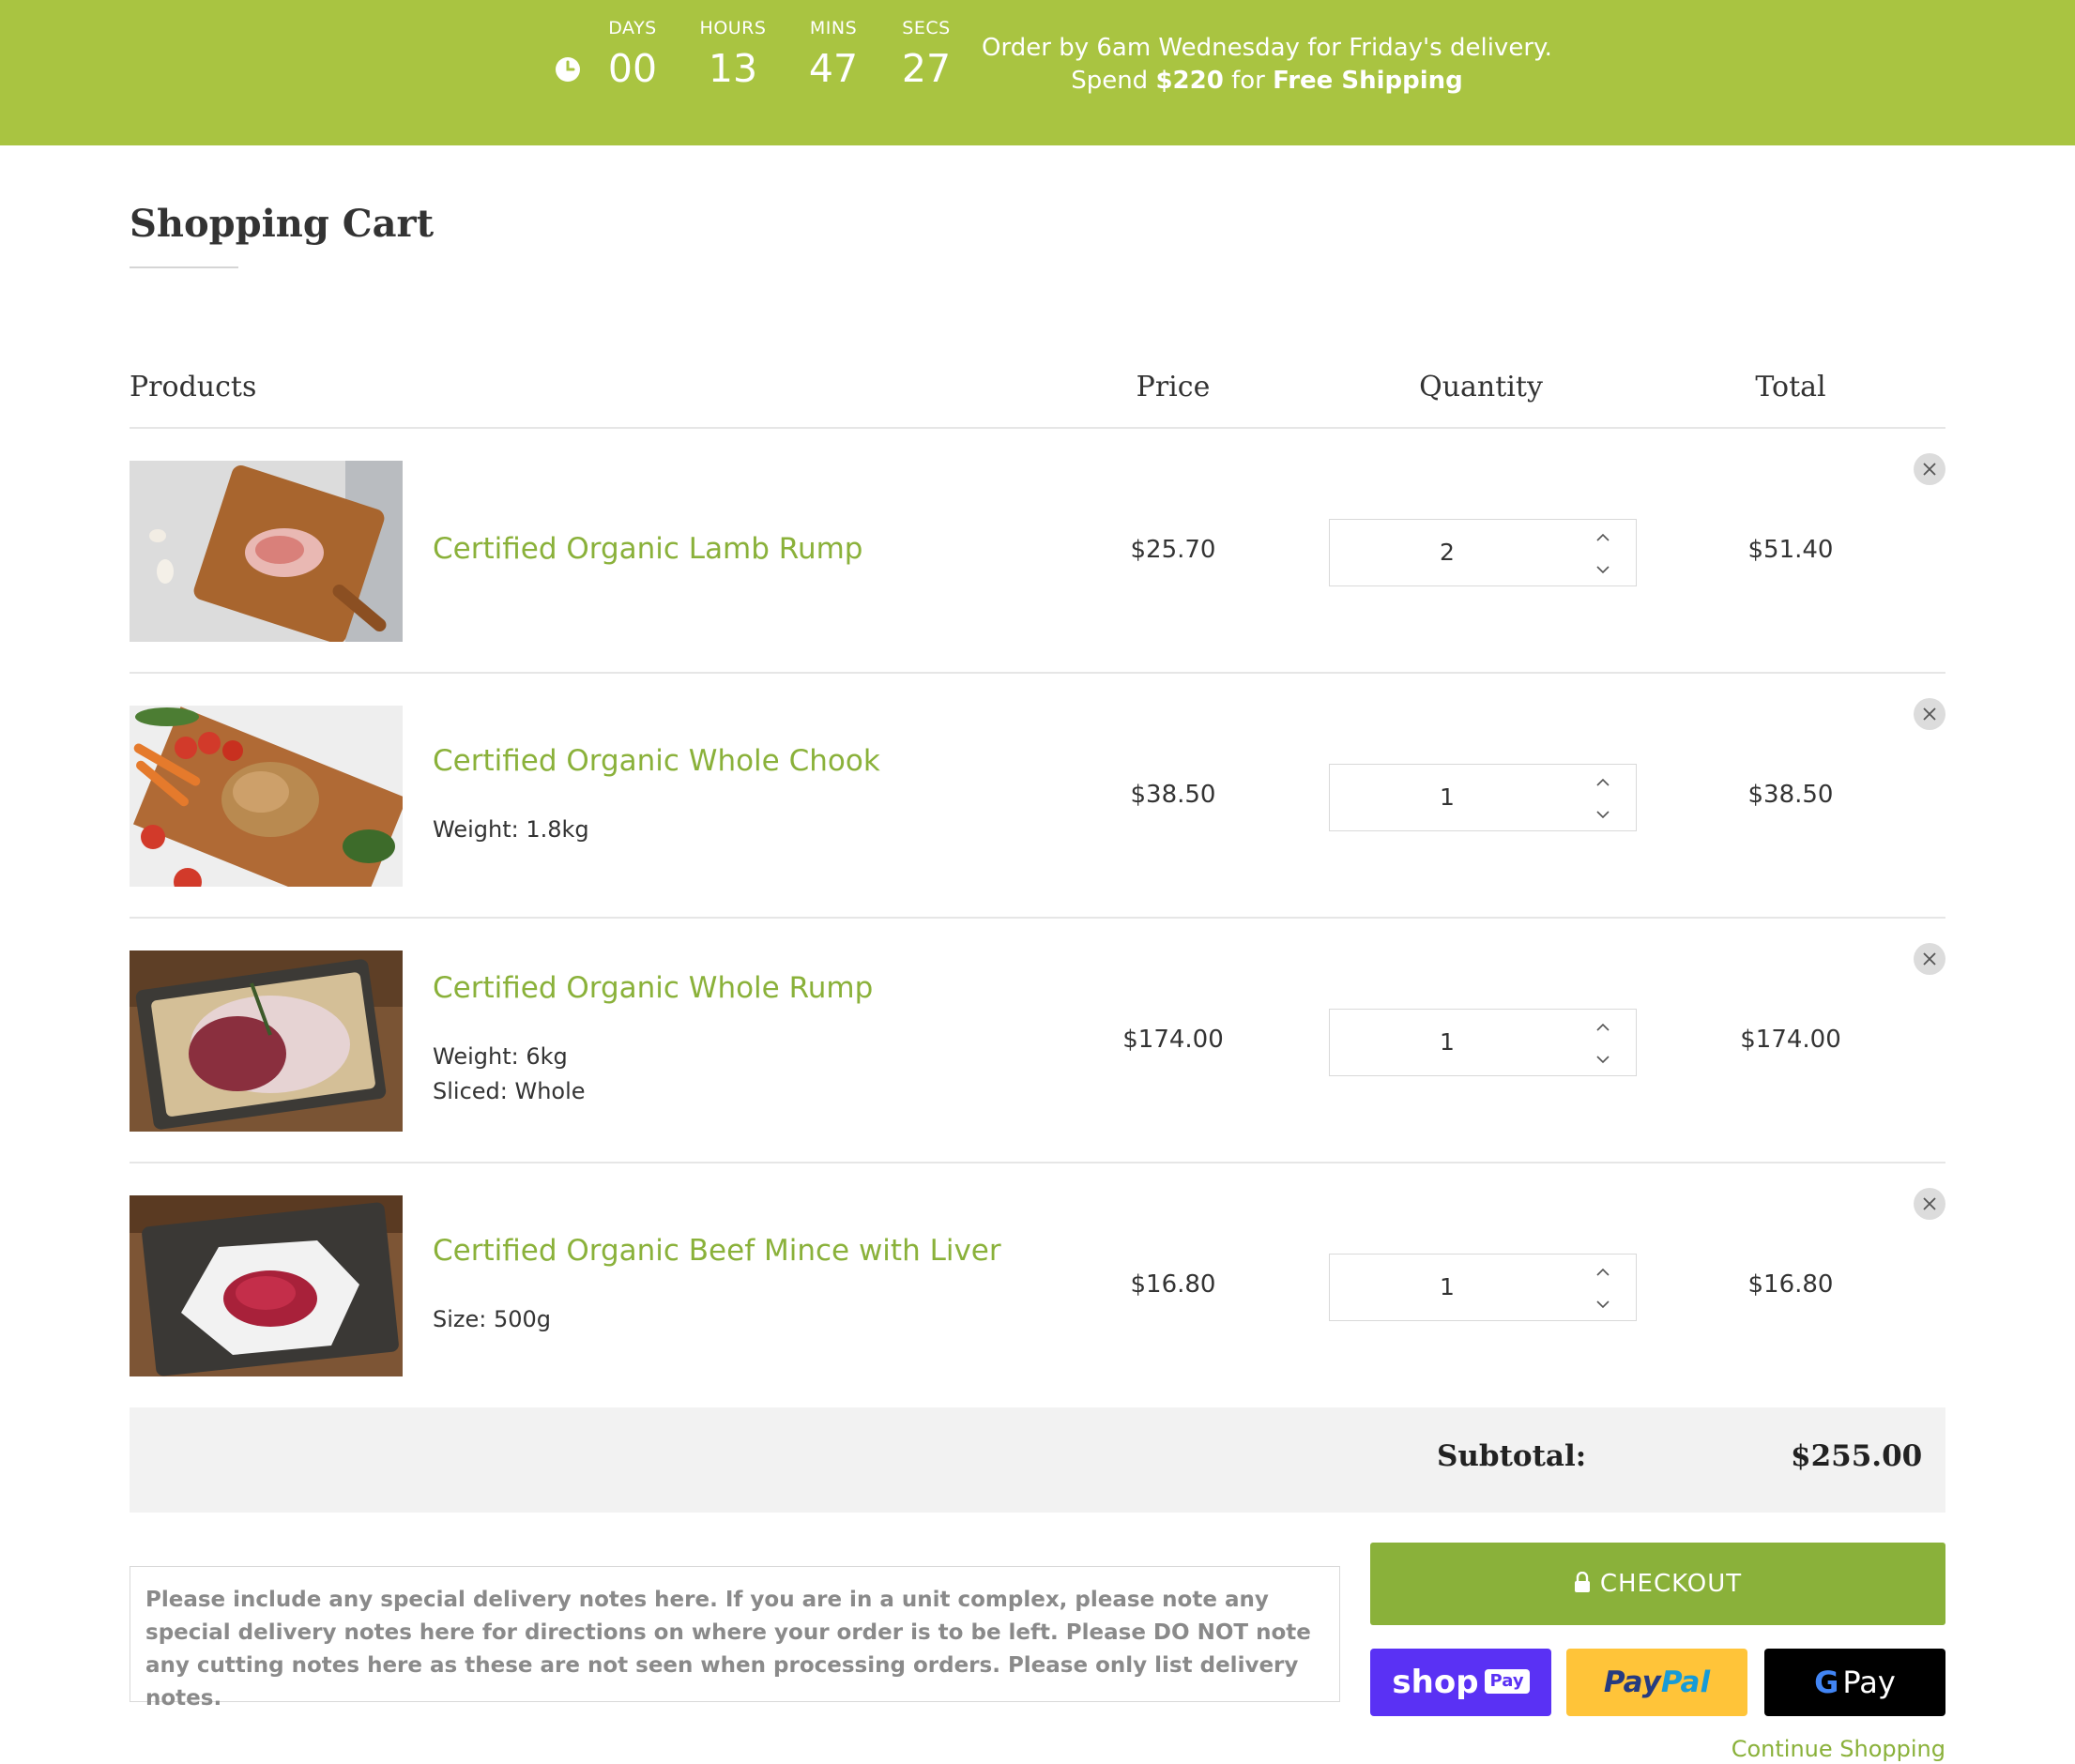  What do you see at coordinates (1770, 1749) in the screenshot?
I see `continue-shopping-link: Continue Shopping` at bounding box center [1770, 1749].